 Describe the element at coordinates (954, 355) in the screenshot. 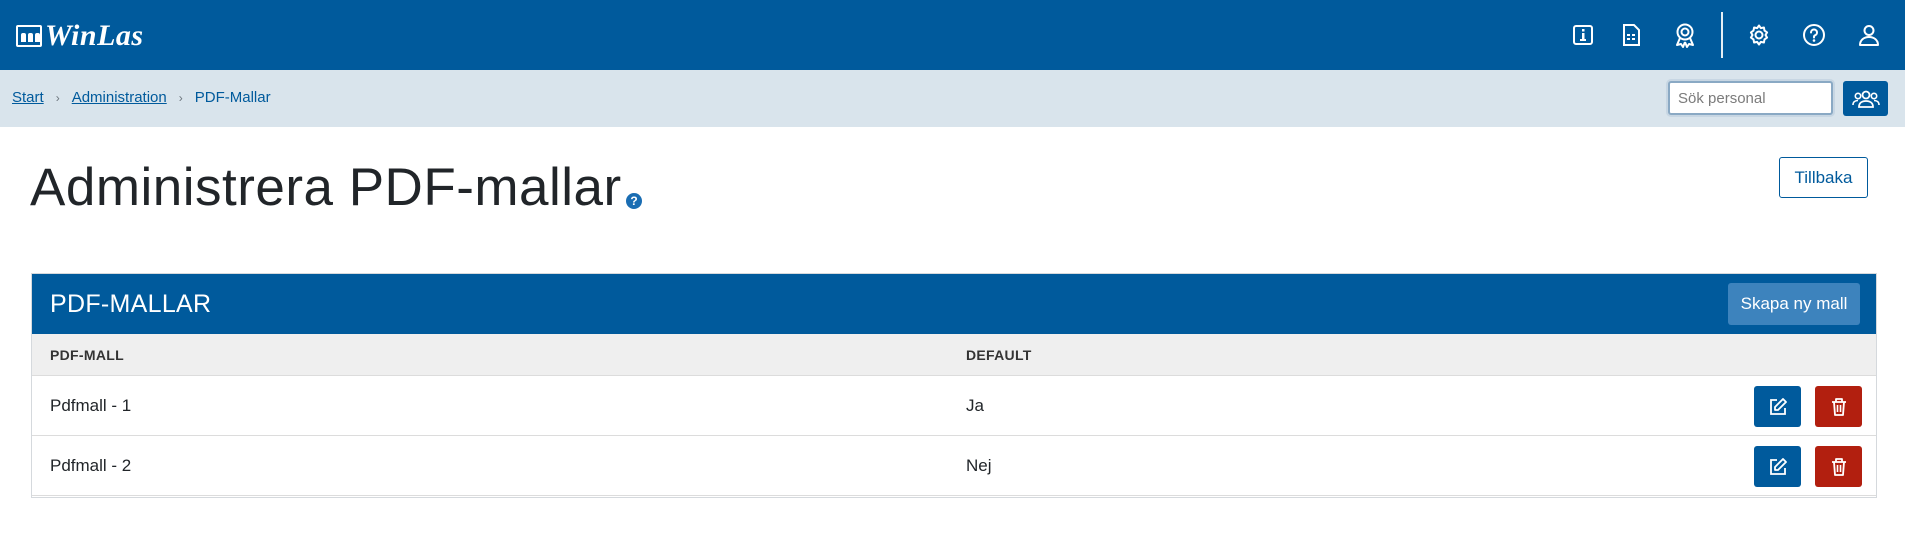

I see `table-header: PDF-MALL DEFAULT` at that location.